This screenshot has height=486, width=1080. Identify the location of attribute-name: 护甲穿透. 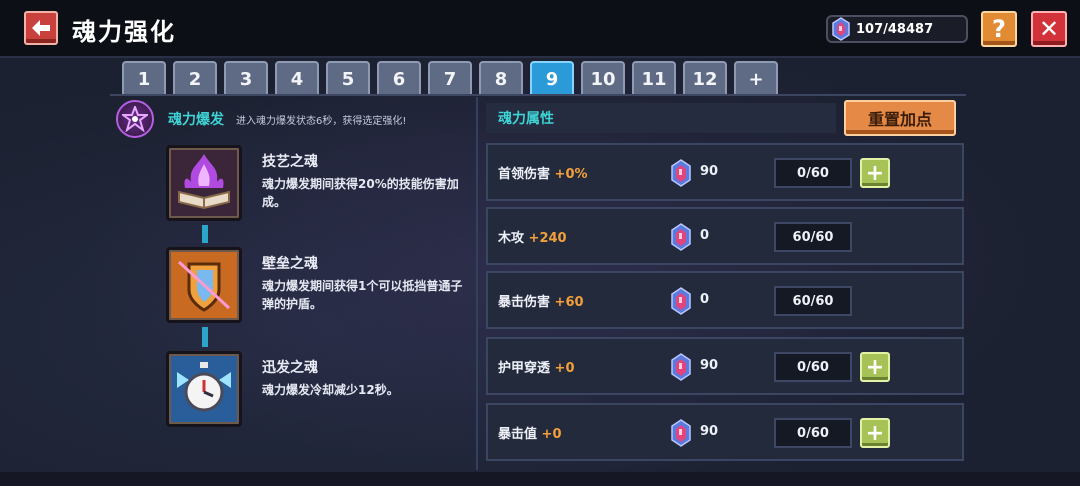
(524, 368).